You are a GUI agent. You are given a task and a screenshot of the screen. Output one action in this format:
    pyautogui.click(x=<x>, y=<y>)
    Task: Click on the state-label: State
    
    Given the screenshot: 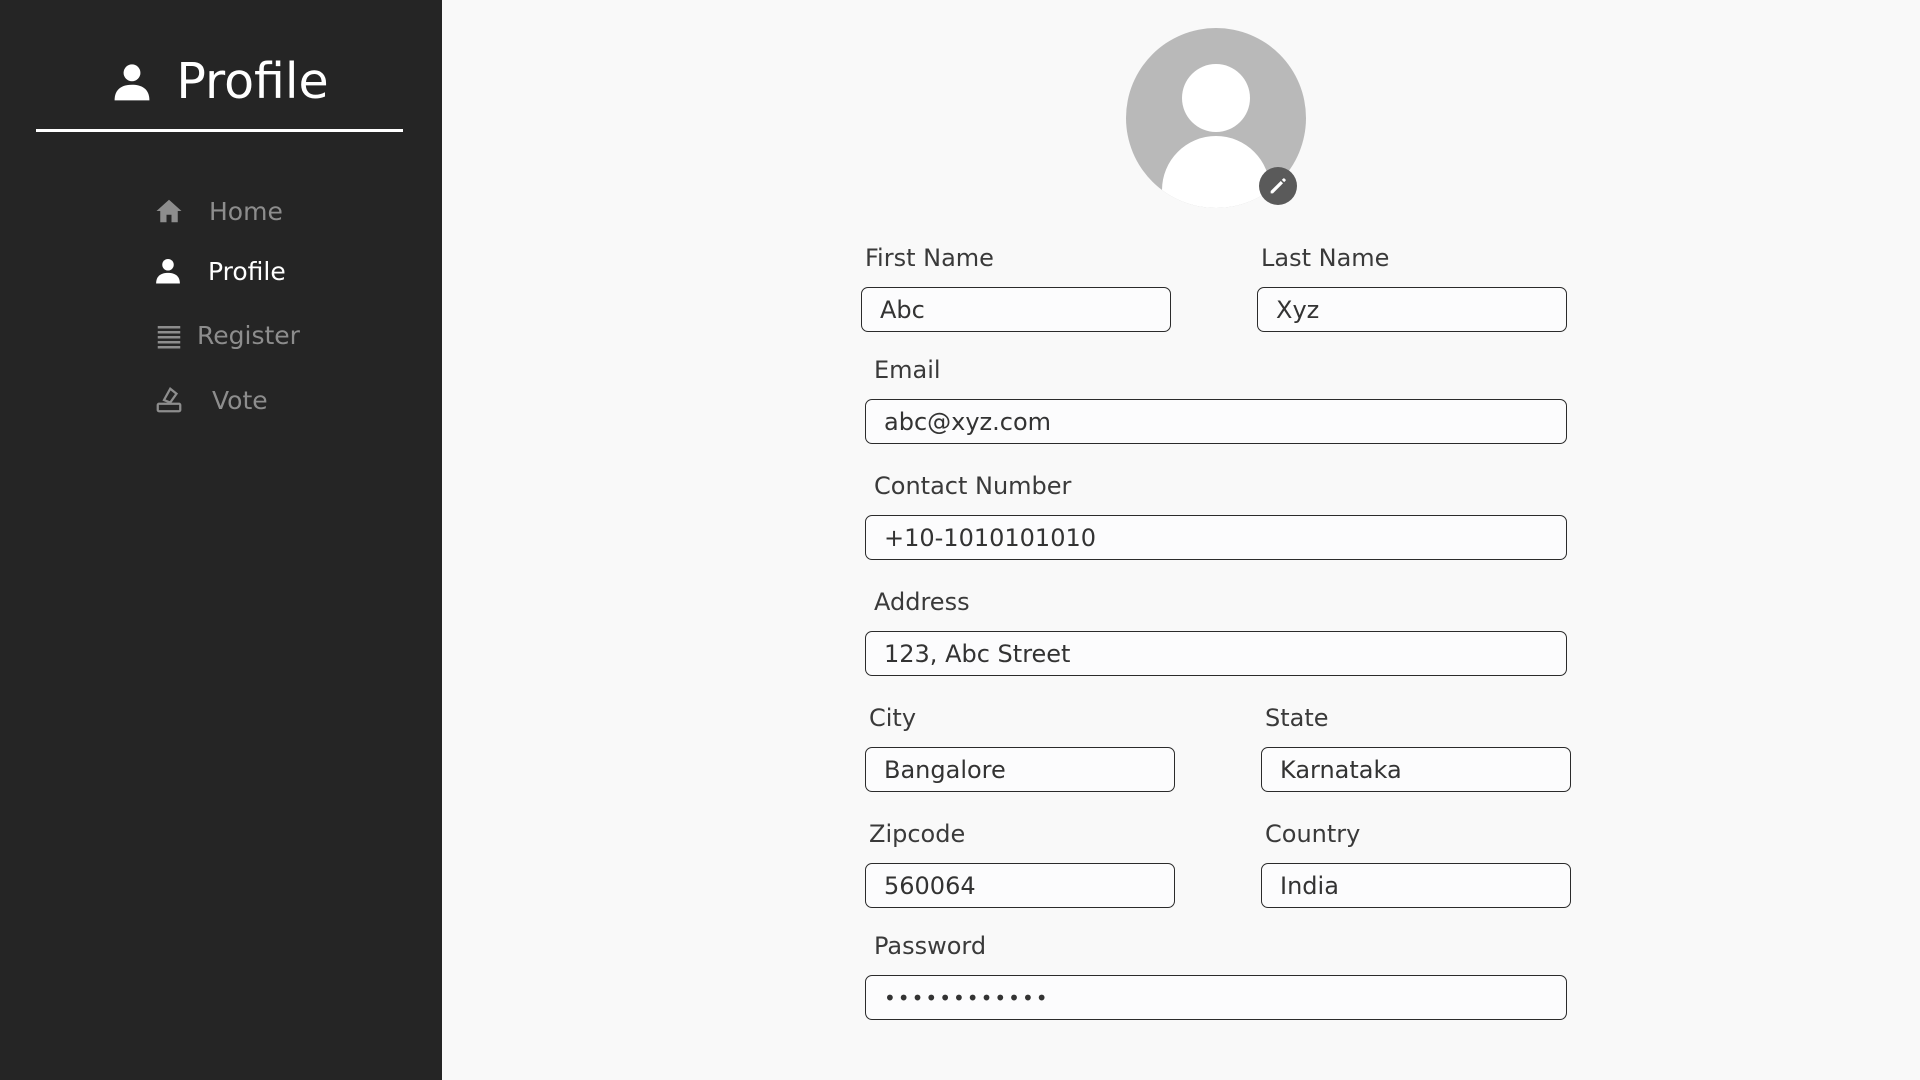 What is the action you would take?
    pyautogui.click(x=1297, y=718)
    